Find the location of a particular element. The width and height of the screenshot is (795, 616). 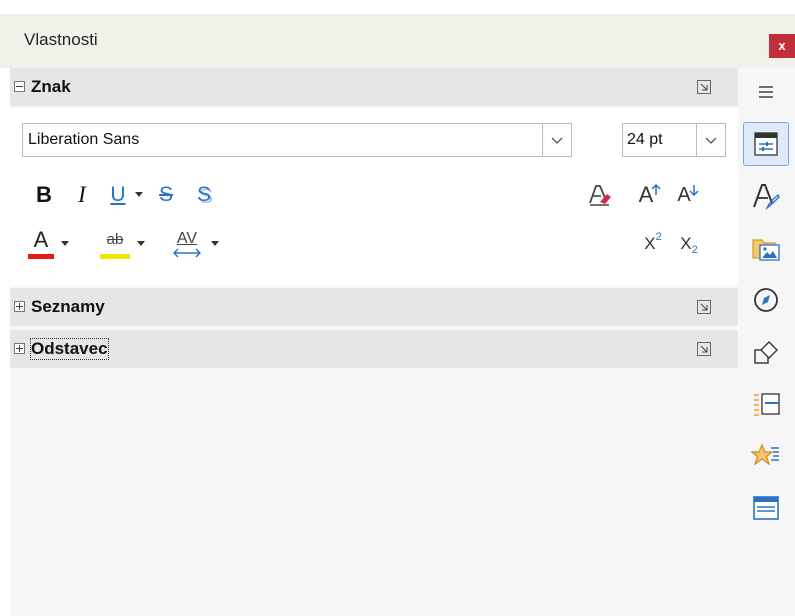

shadow-icon: S is located at coordinates (203, 194).